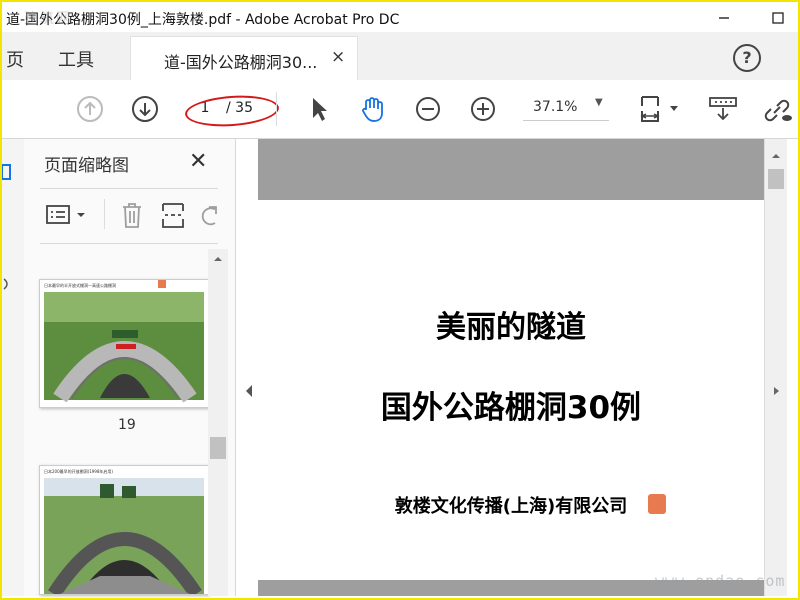 The height and width of the screenshot is (600, 800). Describe the element at coordinates (400, 109) in the screenshot. I see `toolbar: 1 / 35 37.1% ▼` at that location.